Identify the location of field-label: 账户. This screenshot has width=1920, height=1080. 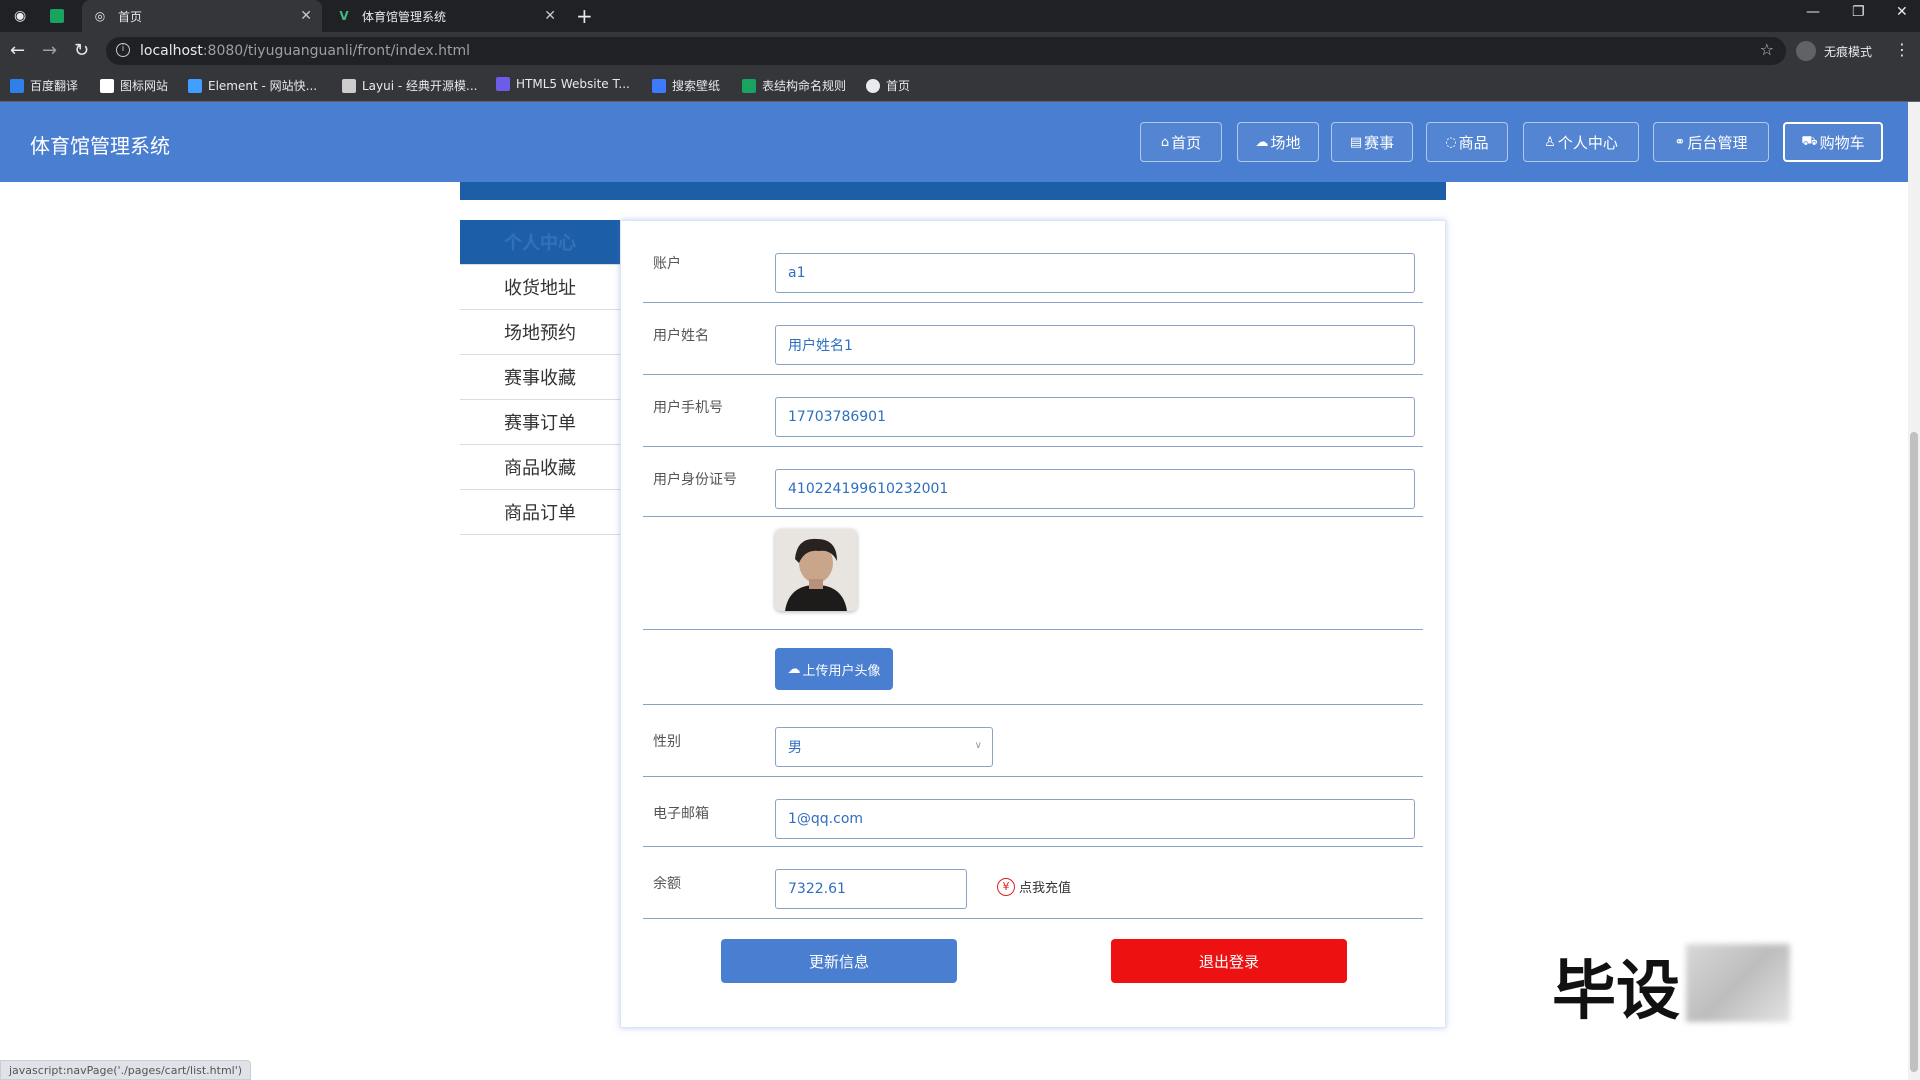
(667, 264).